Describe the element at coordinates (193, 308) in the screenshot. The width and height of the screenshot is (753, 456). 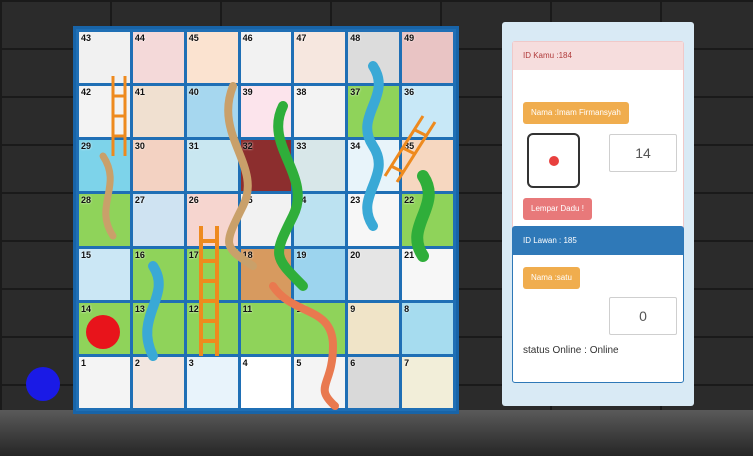
I see `cell-number: 12` at that location.